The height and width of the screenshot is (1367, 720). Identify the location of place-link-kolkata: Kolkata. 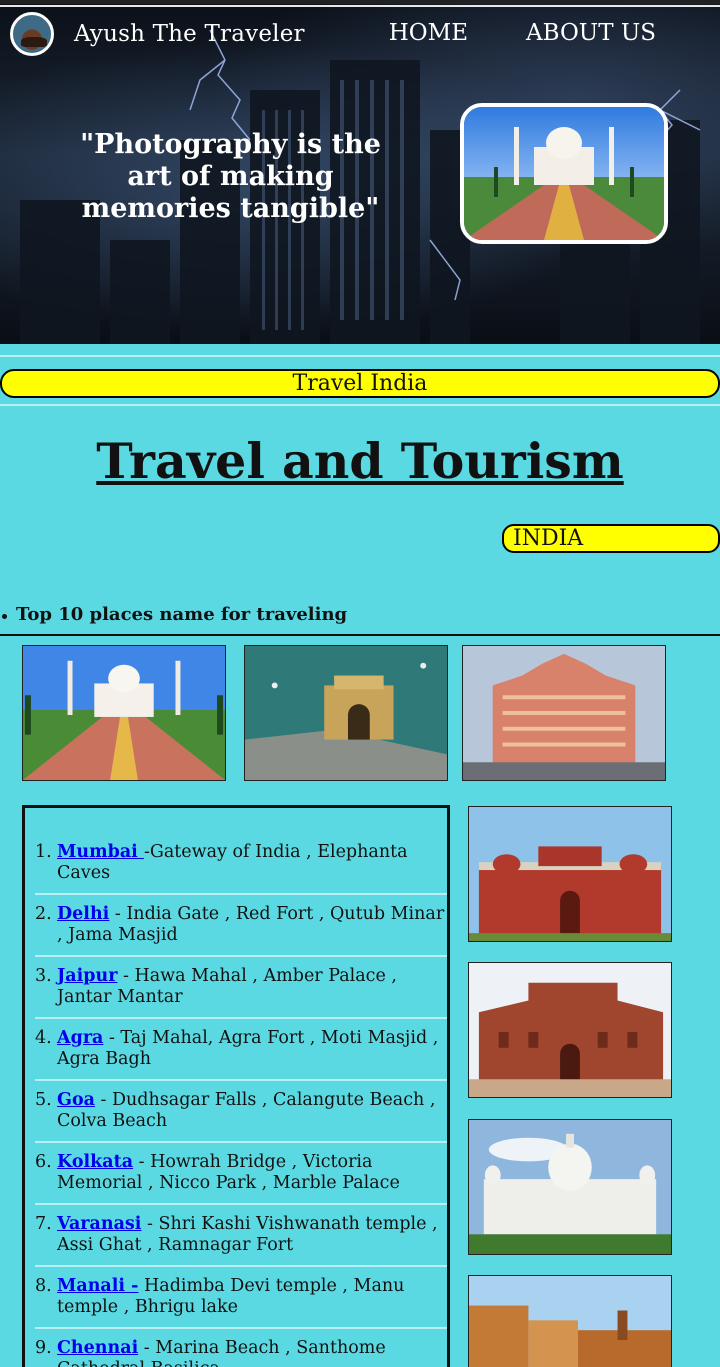
(95, 1162).